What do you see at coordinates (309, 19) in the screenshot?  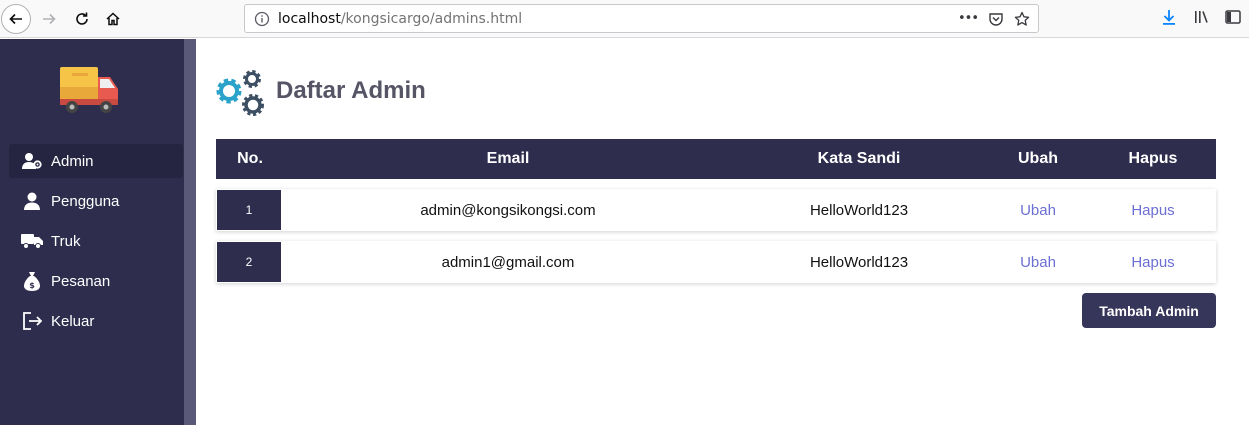 I see `url-host: localhost` at bounding box center [309, 19].